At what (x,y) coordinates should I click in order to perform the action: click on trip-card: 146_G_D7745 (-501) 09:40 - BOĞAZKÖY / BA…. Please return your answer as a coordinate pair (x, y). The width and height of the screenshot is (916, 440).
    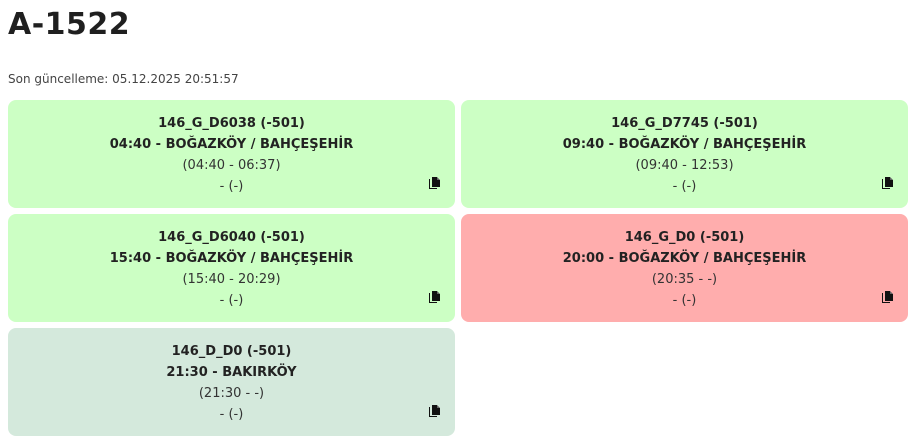
    Looking at the image, I should click on (684, 154).